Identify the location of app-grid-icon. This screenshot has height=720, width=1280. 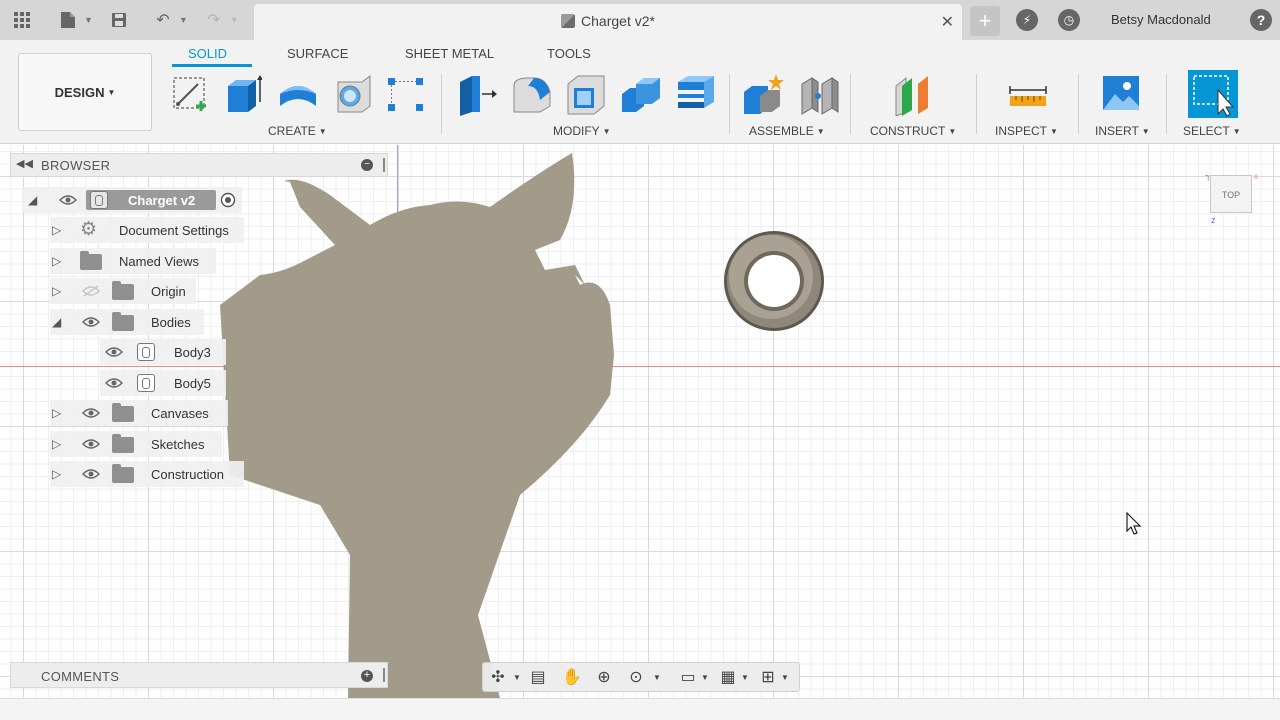
(22, 20).